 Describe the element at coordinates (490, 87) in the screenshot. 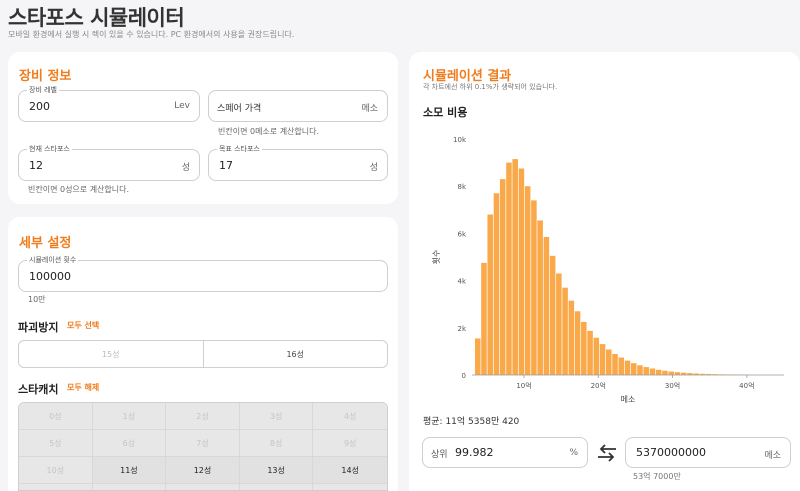

I see `result-subtitle: 각 차트에선 하위 0.1%가 생략되어 있습니다.` at that location.